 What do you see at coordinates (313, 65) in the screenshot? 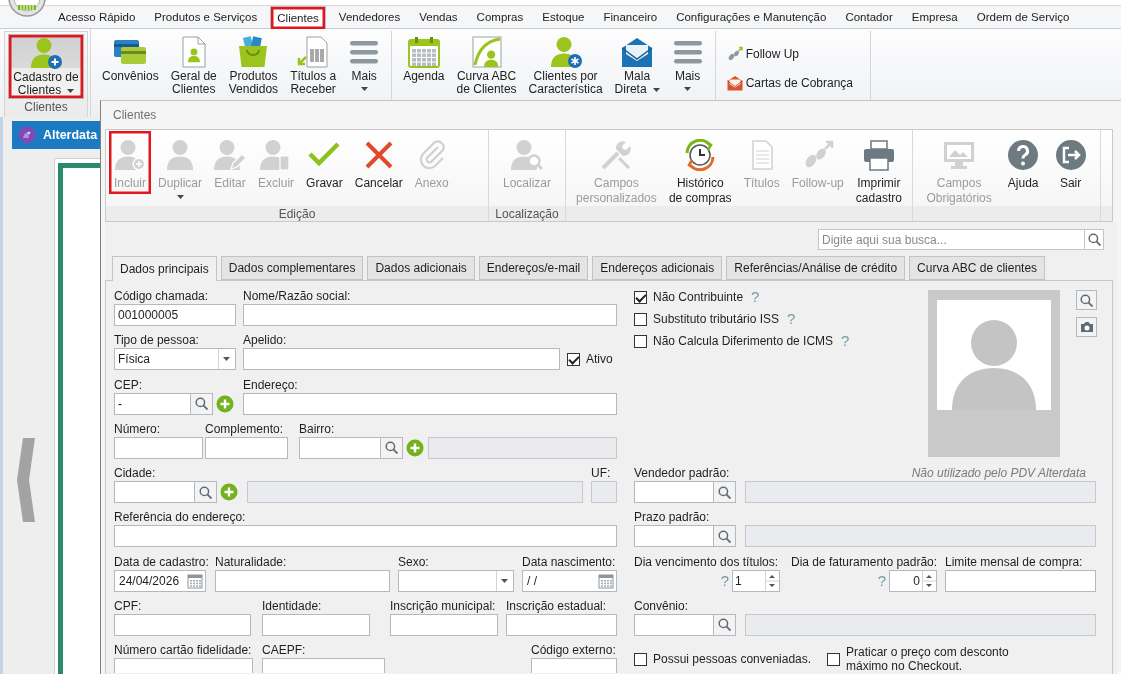
I see `ribbon-button: Títulos a Receber` at bounding box center [313, 65].